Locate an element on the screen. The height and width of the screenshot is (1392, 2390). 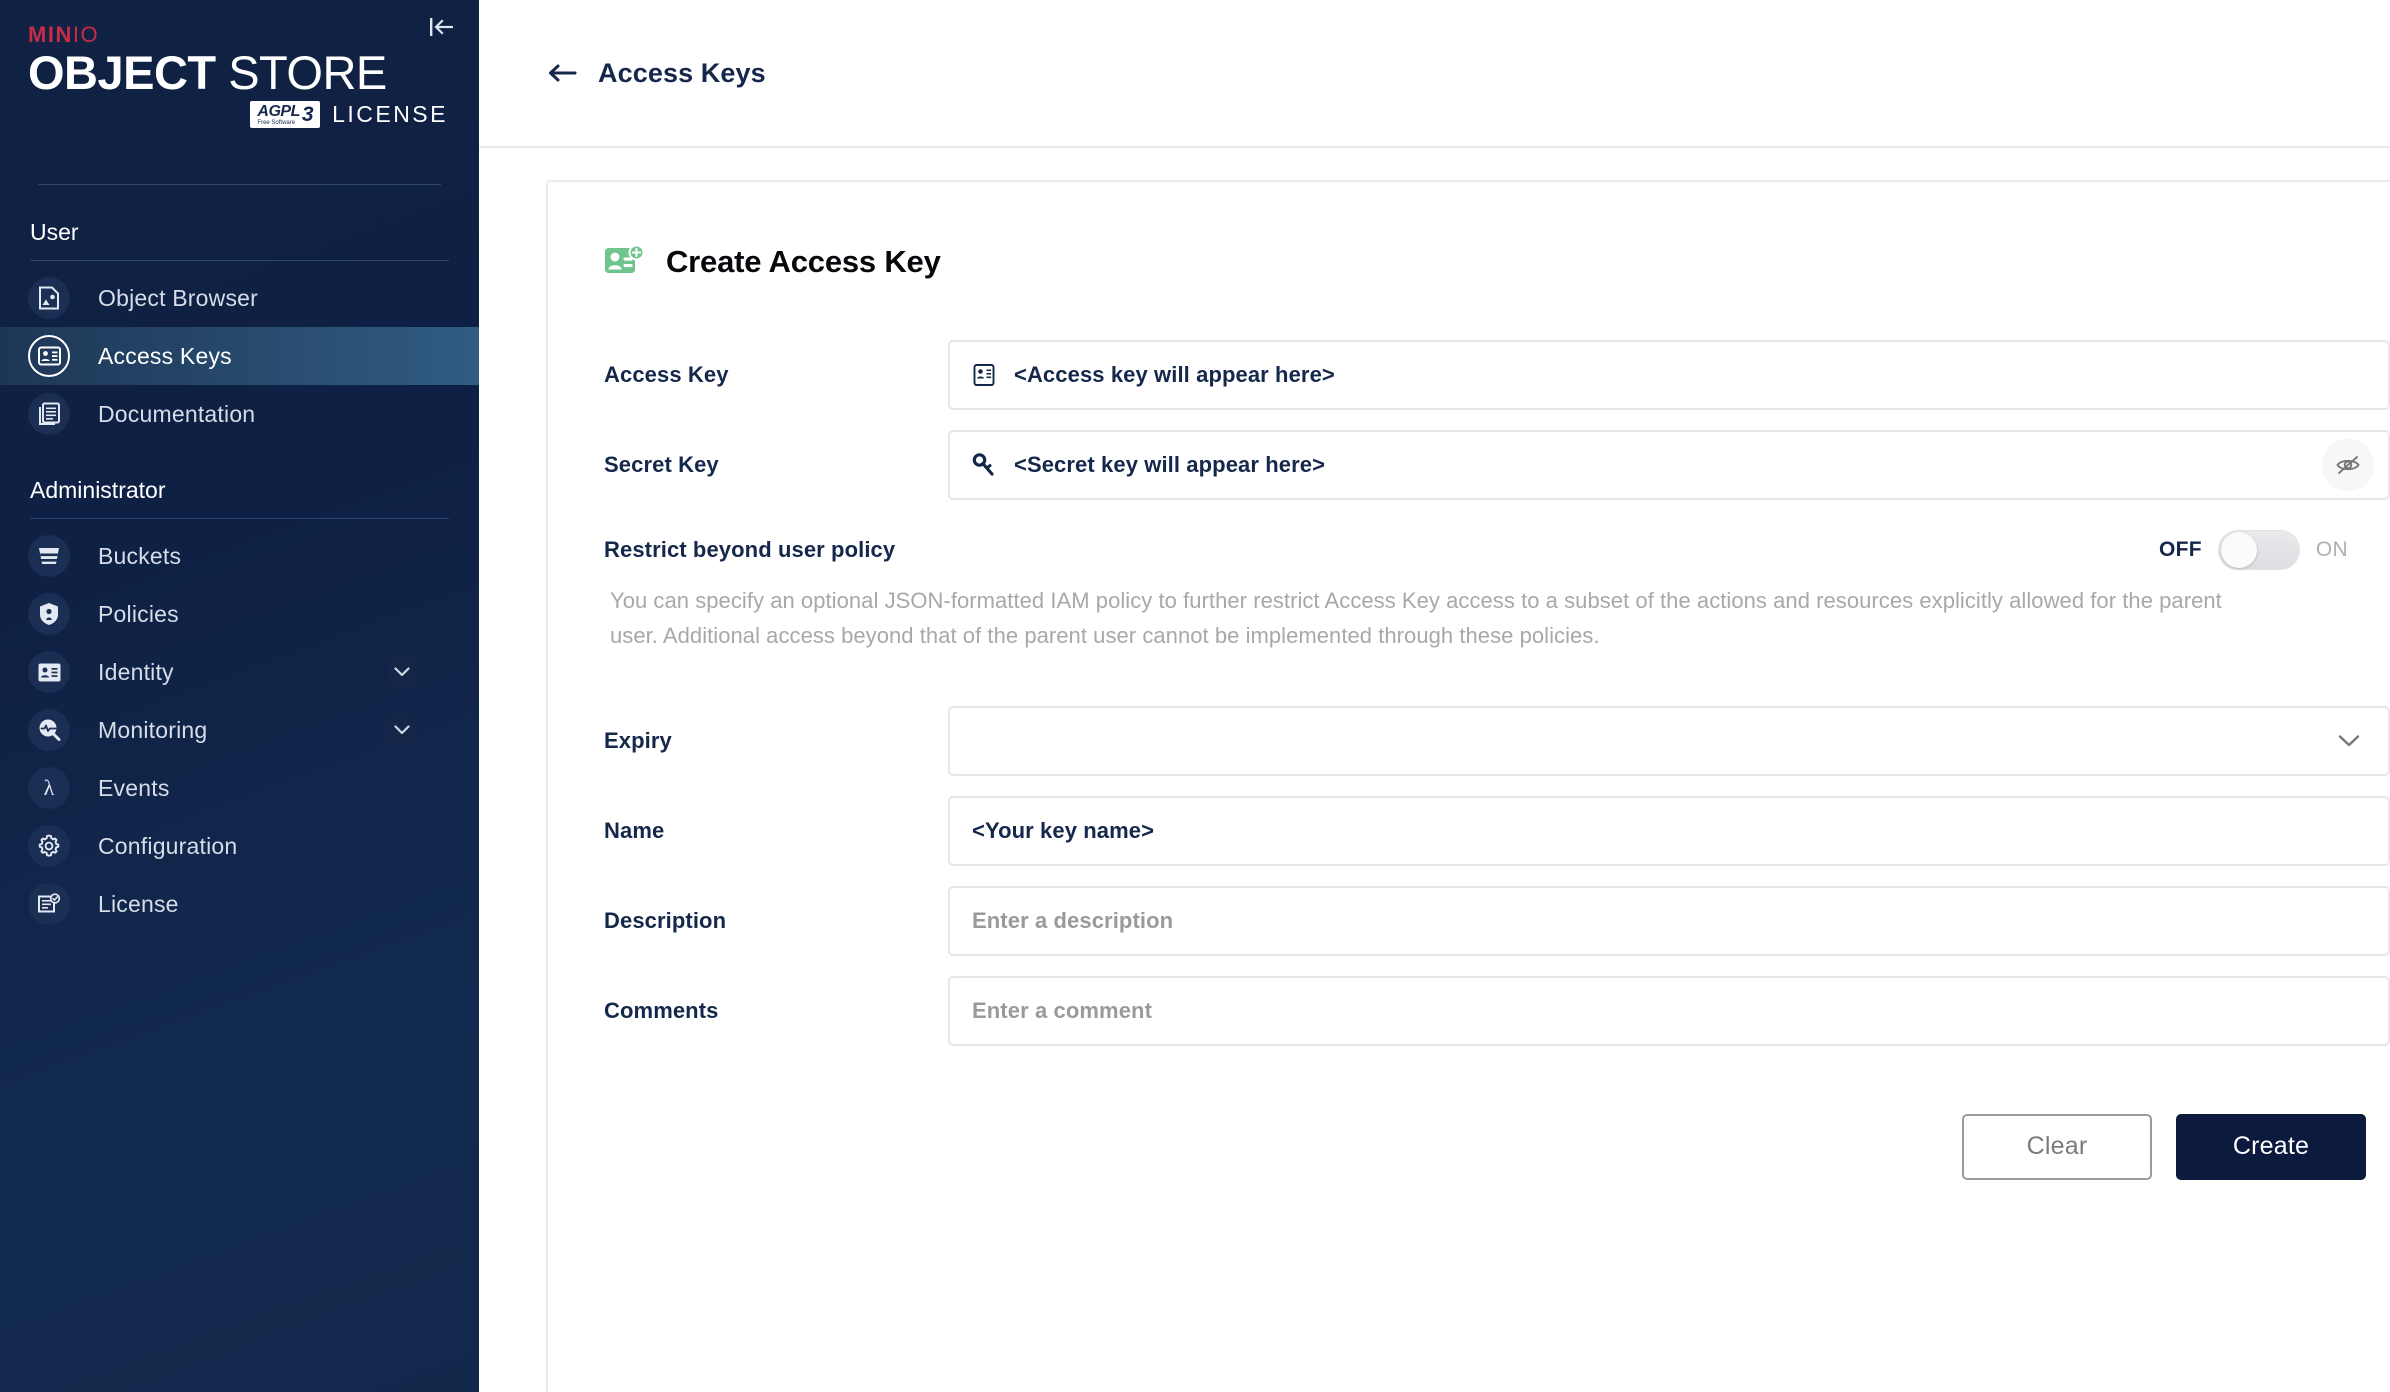
page-title: Access Keys is located at coordinates (682, 72).